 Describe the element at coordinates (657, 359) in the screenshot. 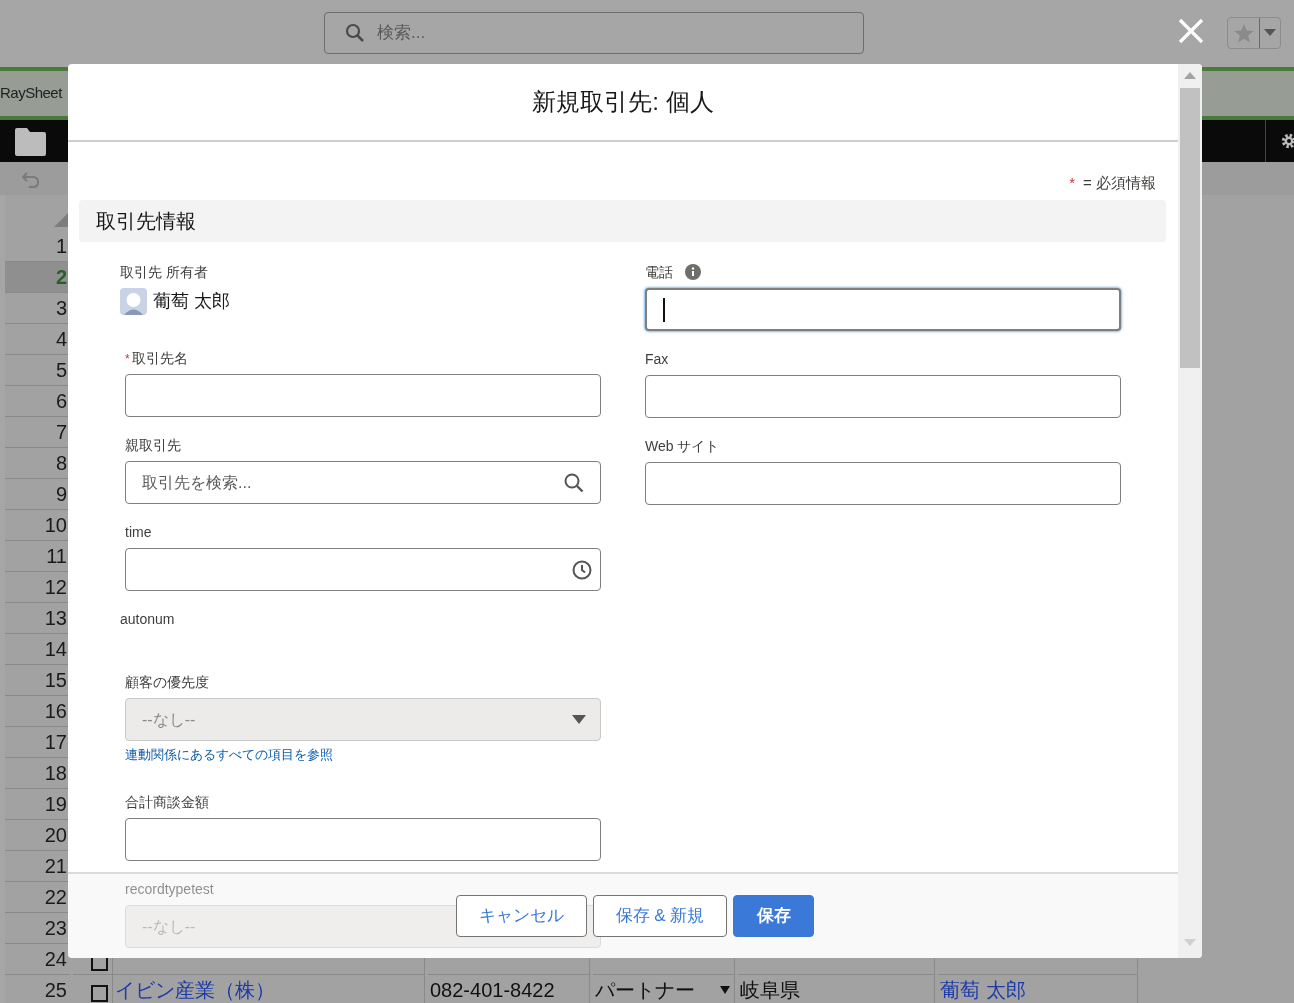

I see `field-label: Fax` at that location.